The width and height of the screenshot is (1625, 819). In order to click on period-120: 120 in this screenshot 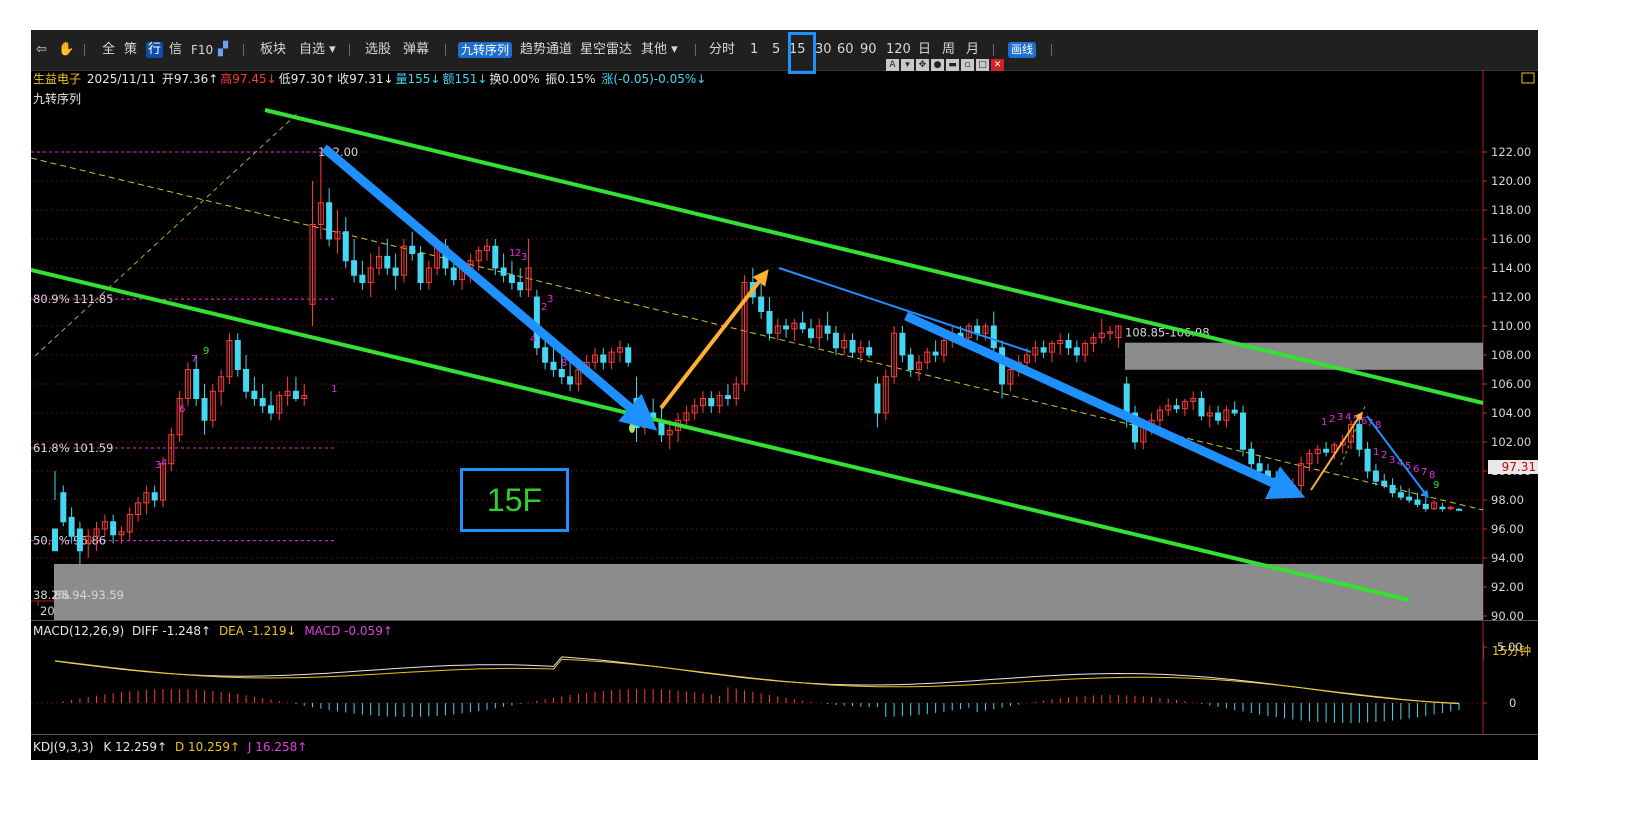, I will do `click(898, 50)`.